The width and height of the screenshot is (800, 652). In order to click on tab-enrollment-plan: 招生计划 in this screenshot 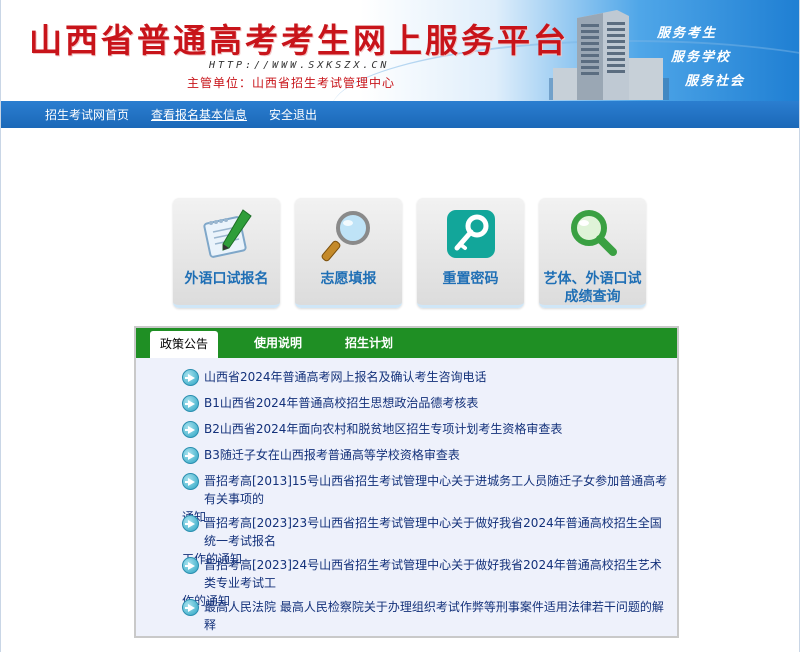, I will do `click(369, 343)`.